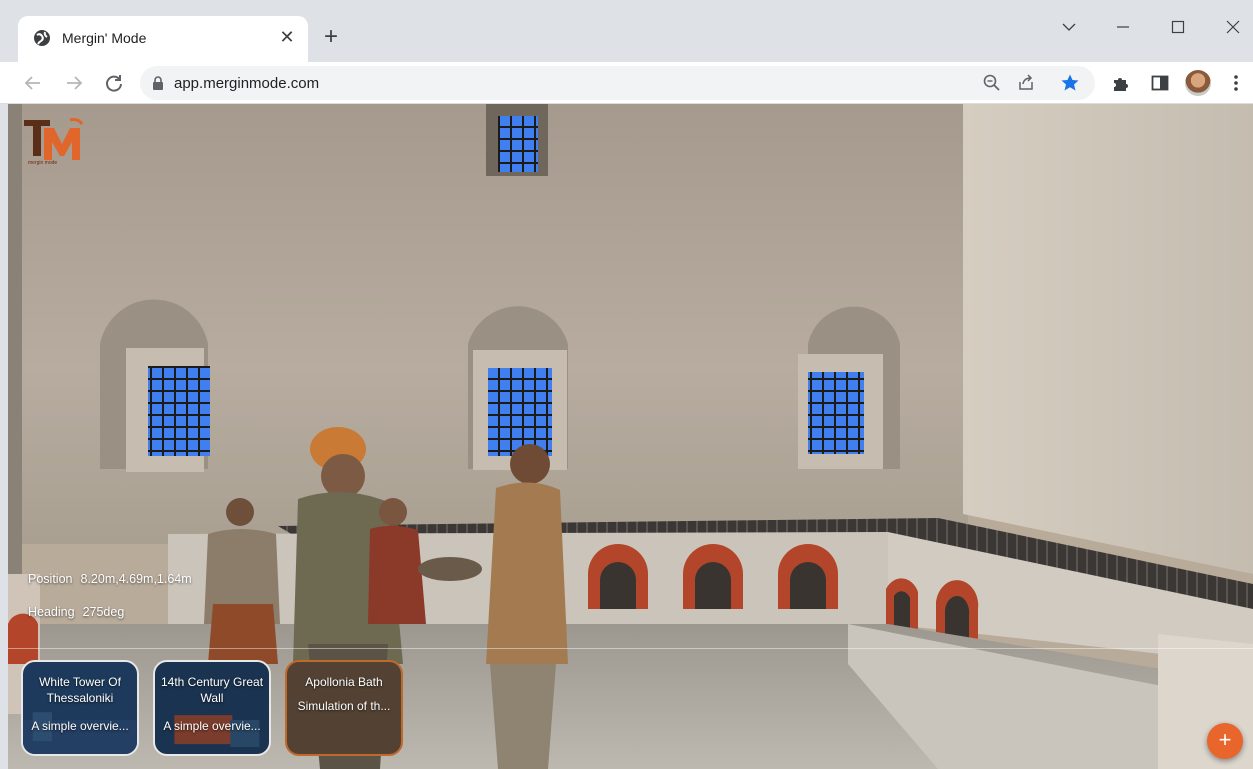 This screenshot has height=769, width=1253. I want to click on url-text: app.merginmode.com, so click(246, 83).